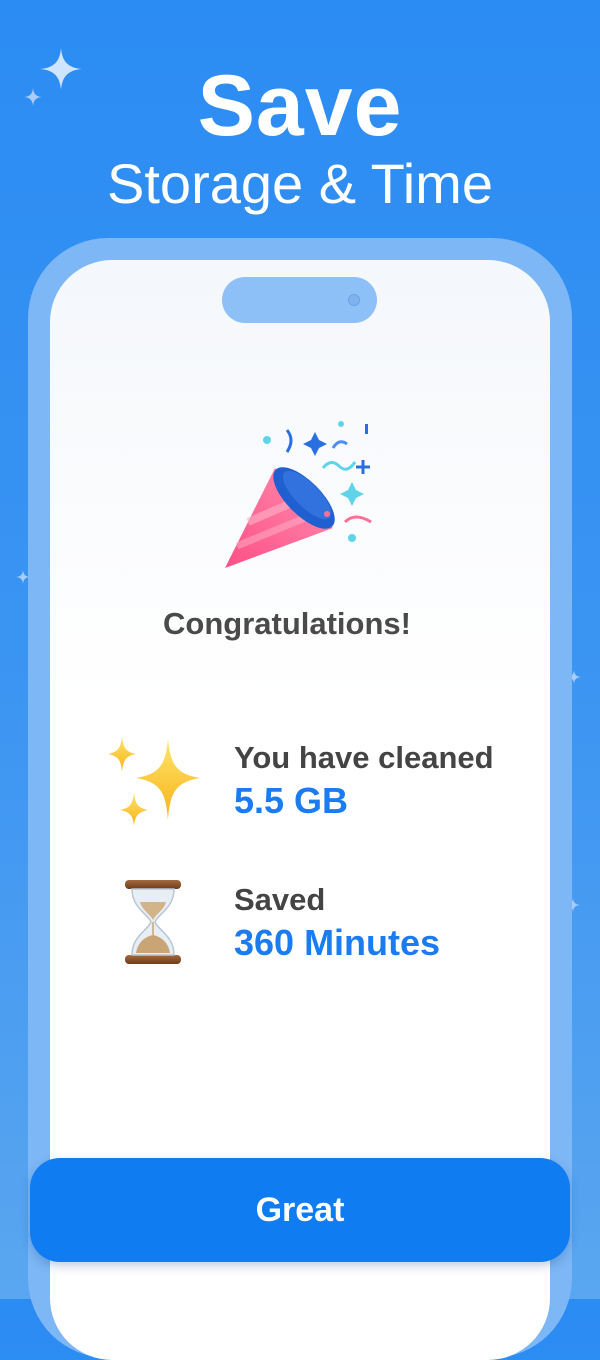  Describe the element at coordinates (364, 781) in the screenshot. I see `cleaned-stat: You have cleaned 5.5 GB` at that location.